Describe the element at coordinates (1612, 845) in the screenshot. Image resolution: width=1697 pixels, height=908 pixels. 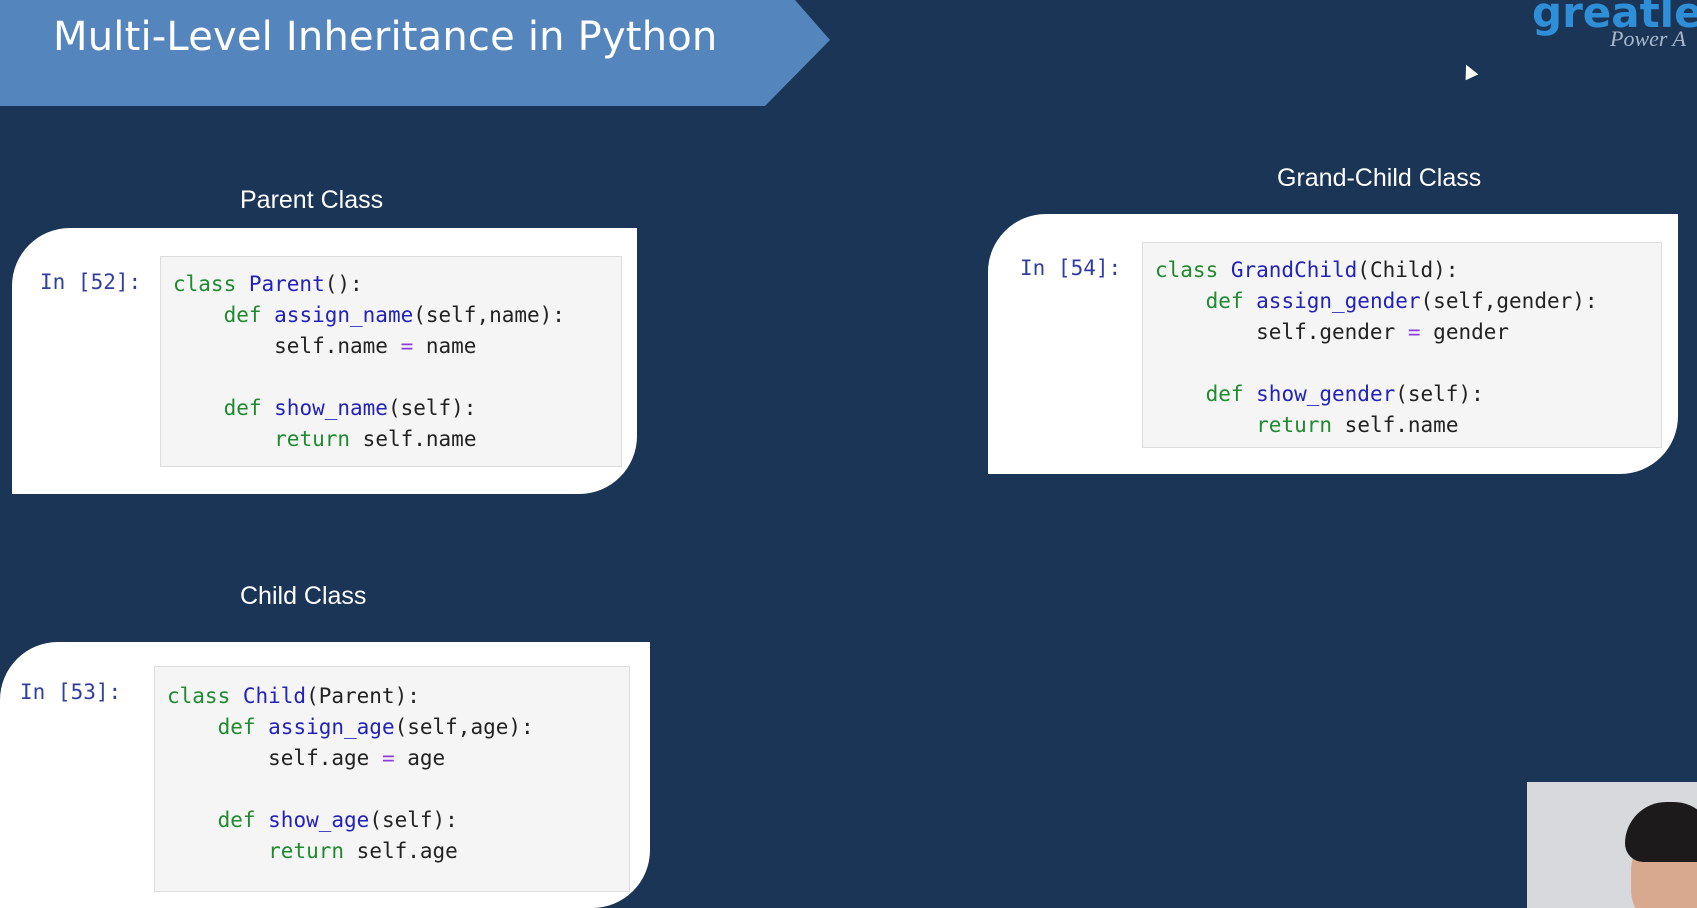
I see `presenter-webcam` at that location.